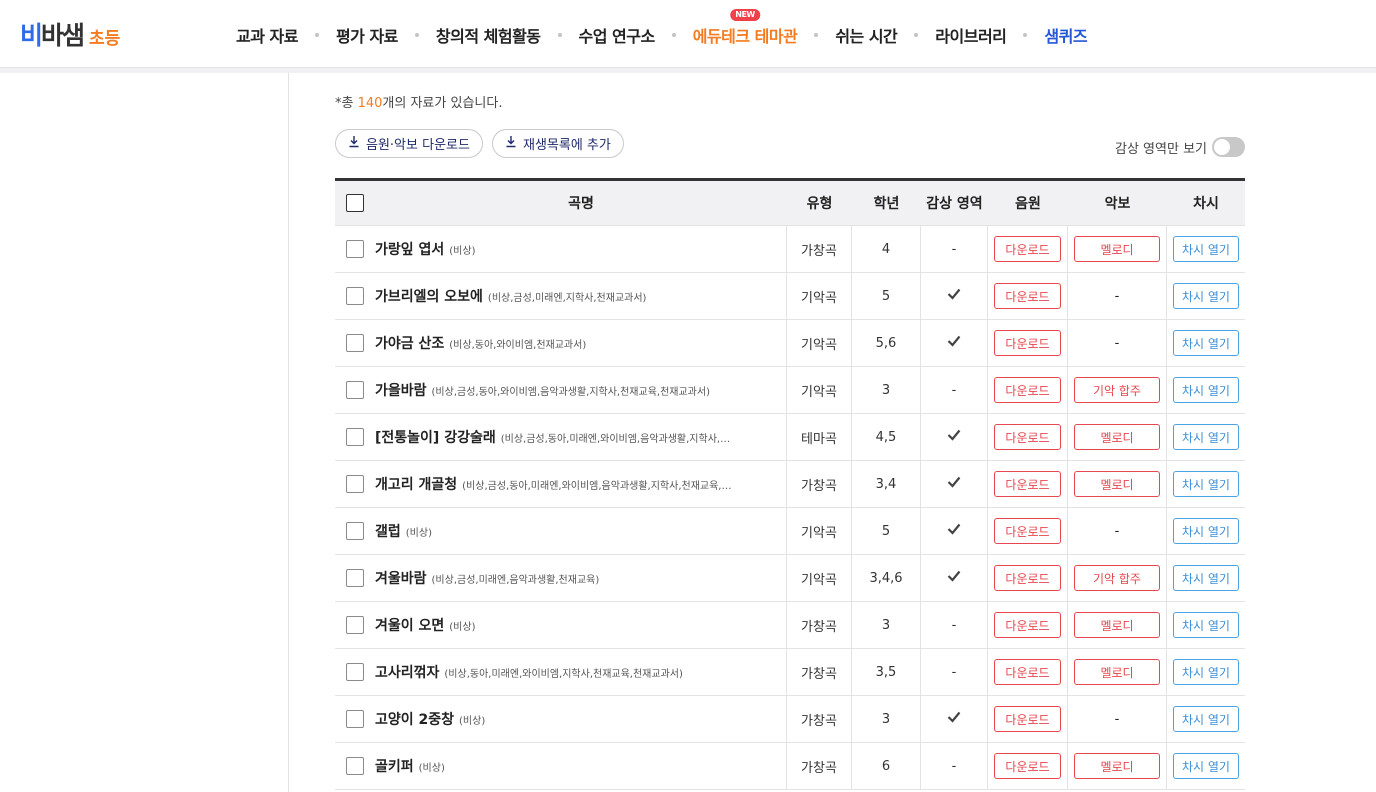  I want to click on appreciation-only-toggle, so click(1228, 147).